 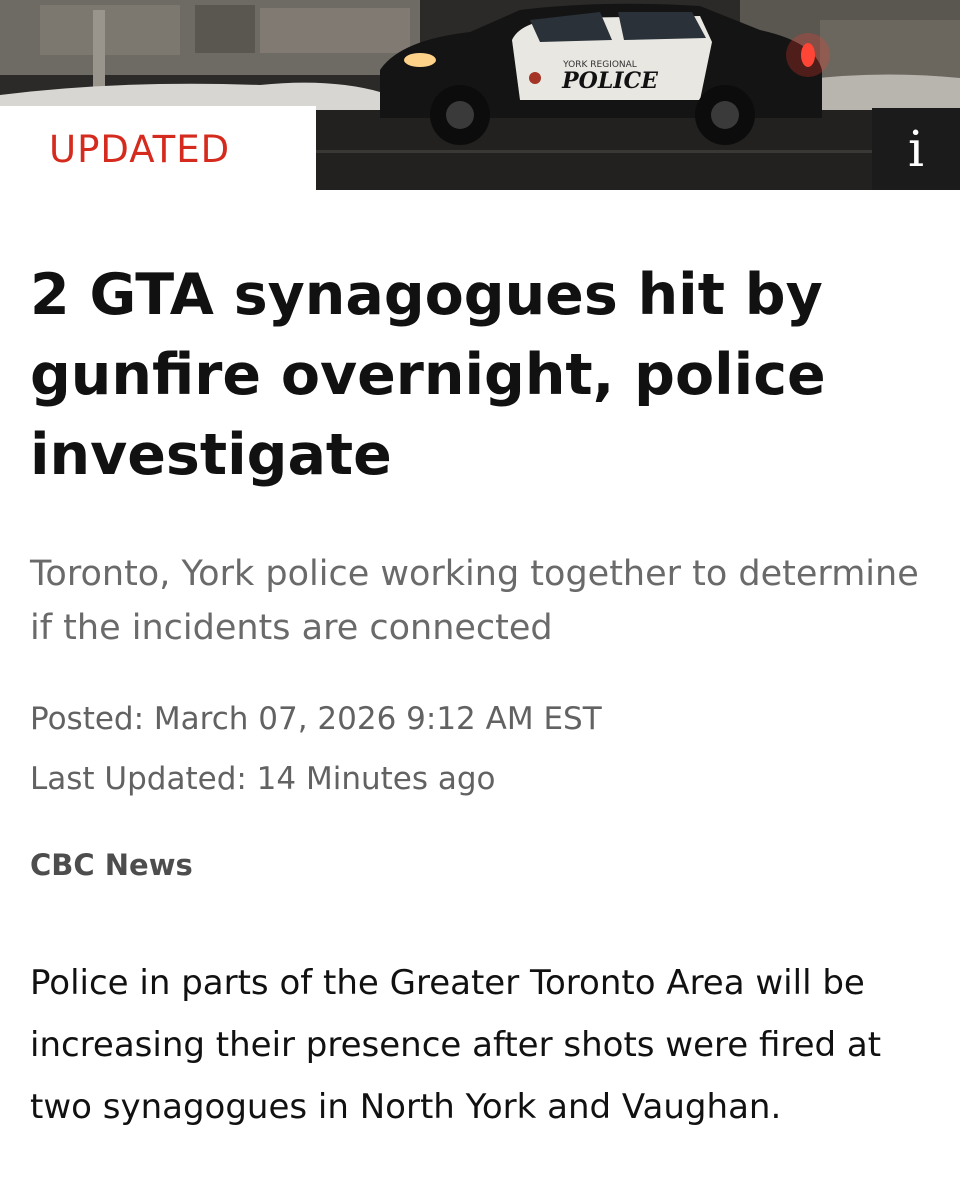 I want to click on car-label-police: POLICE, so click(x=610, y=81).